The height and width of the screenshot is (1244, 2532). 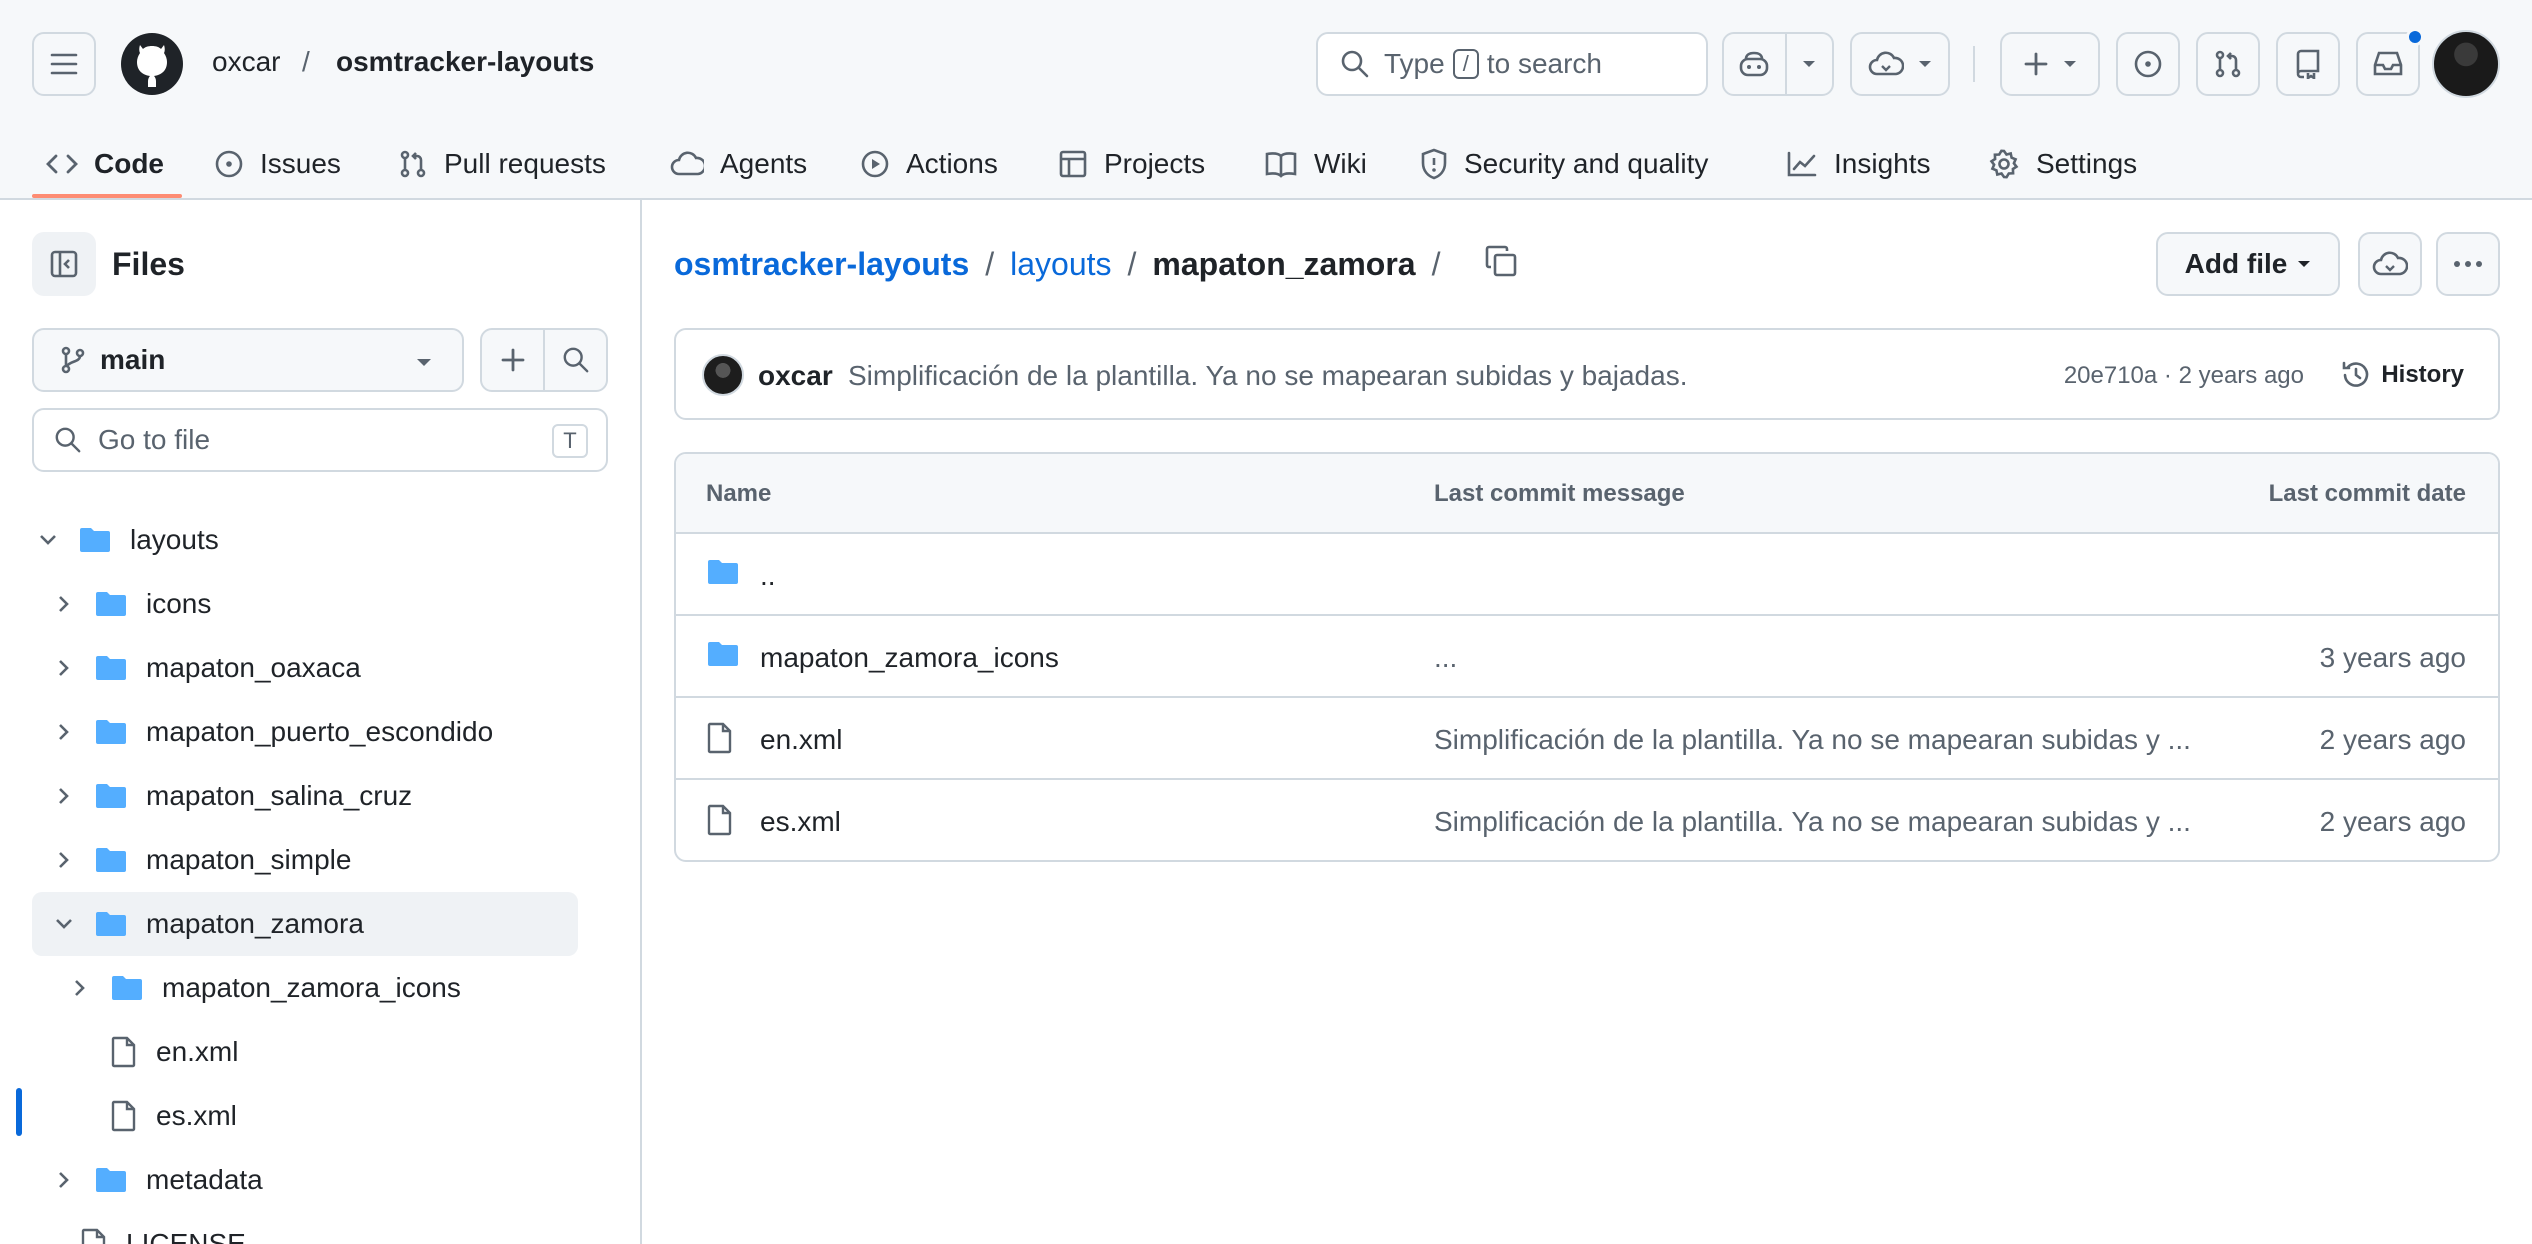 I want to click on collapse-sidebar-button, so click(x=64, y=264).